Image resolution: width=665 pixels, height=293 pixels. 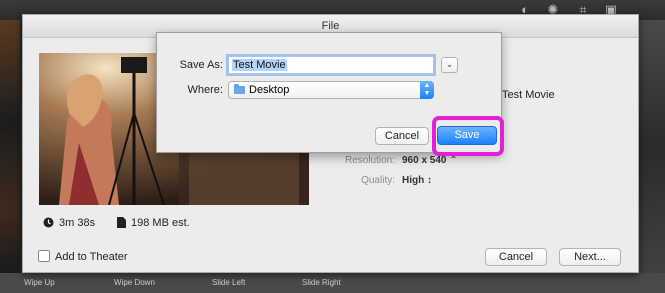 I want to click on popup-arrows-icon: ▲ ▼, so click(x=427, y=90).